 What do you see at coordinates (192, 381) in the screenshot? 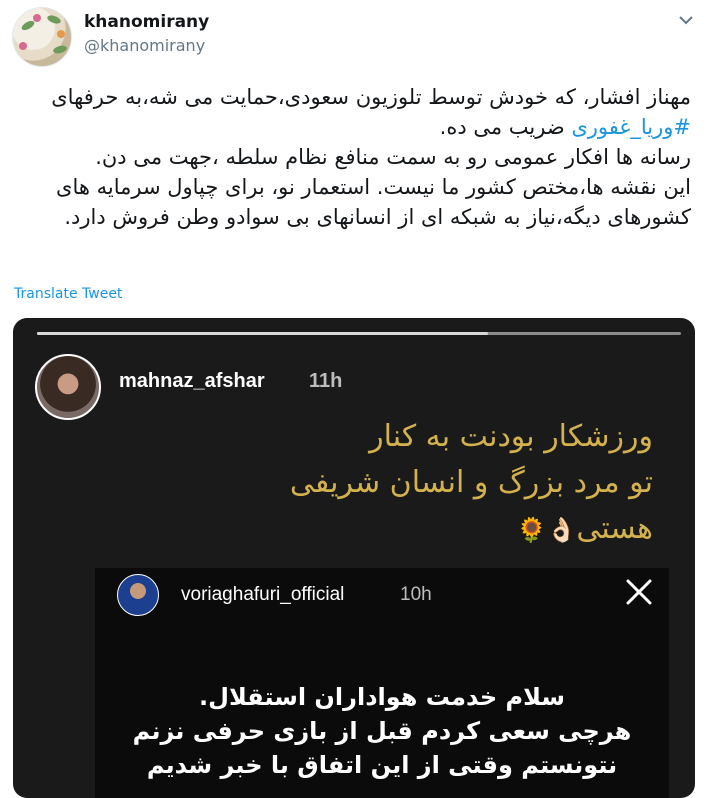
I see `story-username: mahnaz_afshar` at bounding box center [192, 381].